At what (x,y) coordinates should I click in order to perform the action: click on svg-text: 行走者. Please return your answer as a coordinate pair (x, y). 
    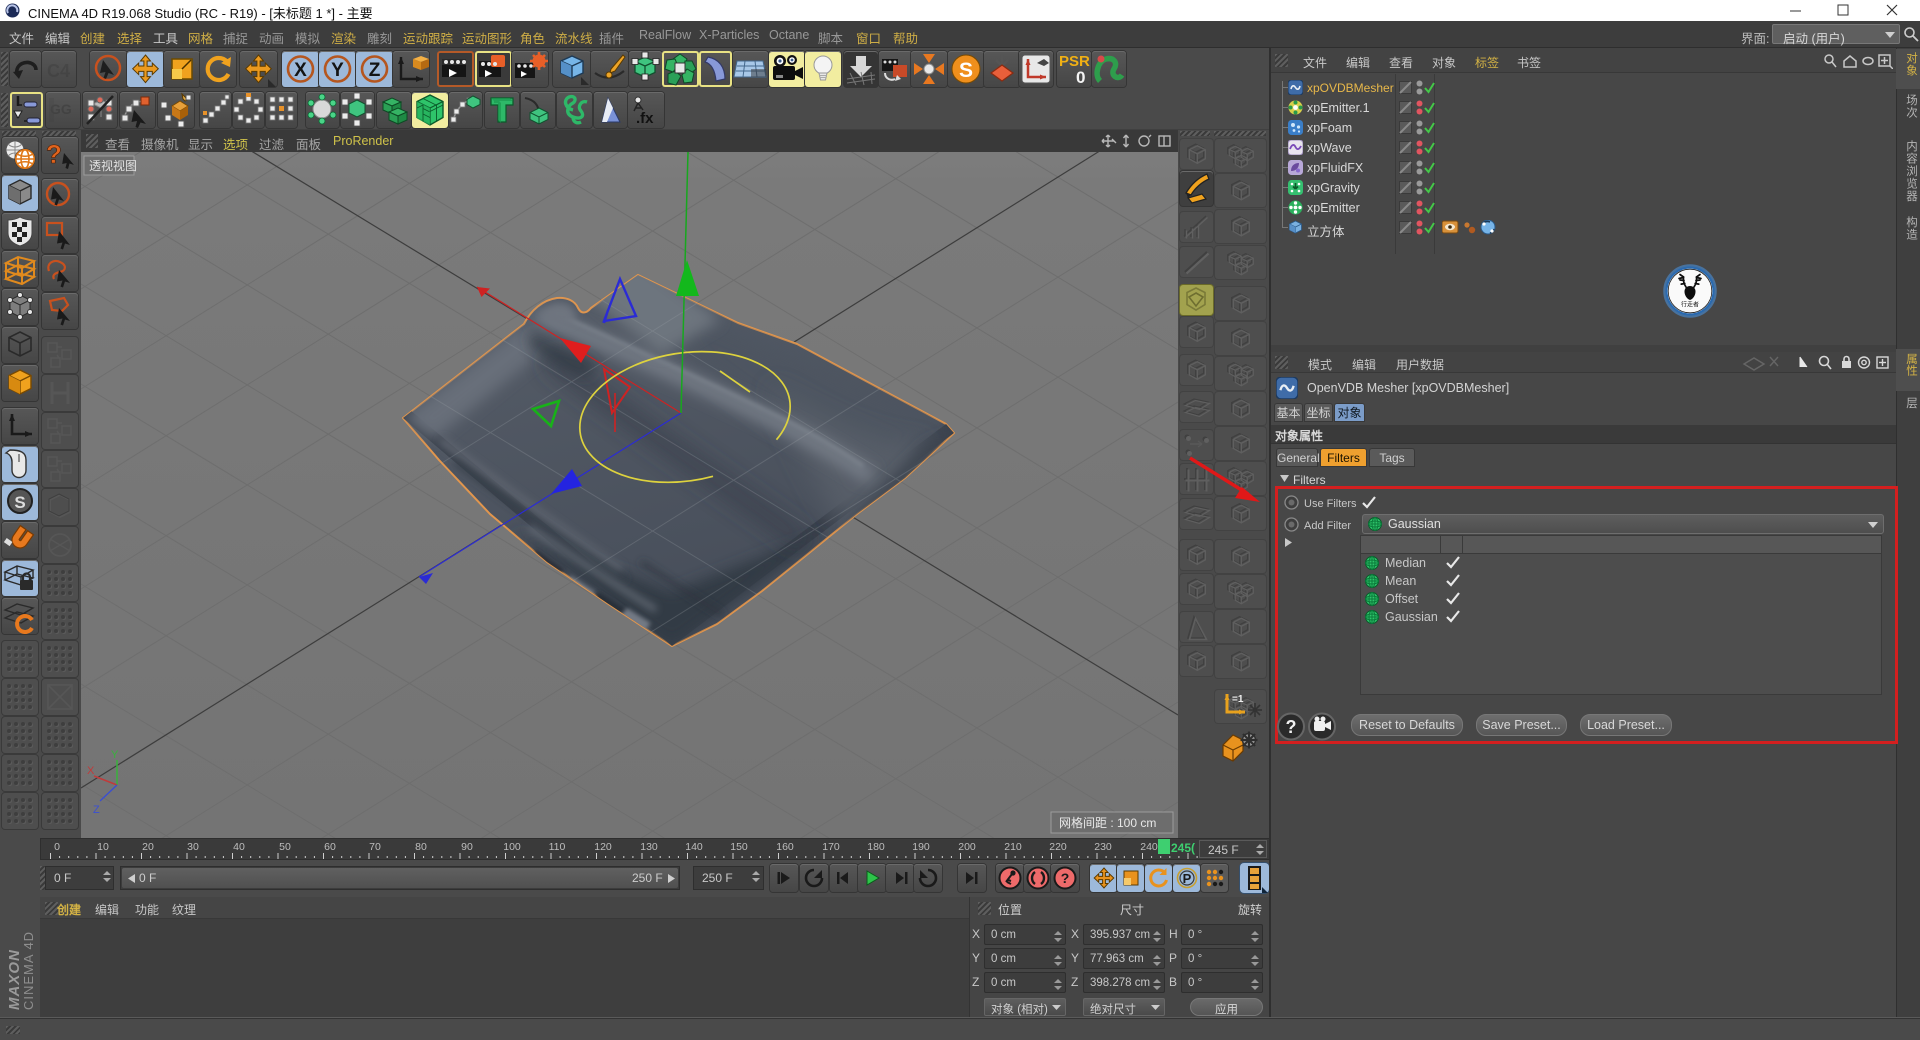
    Looking at the image, I should click on (1690, 305).